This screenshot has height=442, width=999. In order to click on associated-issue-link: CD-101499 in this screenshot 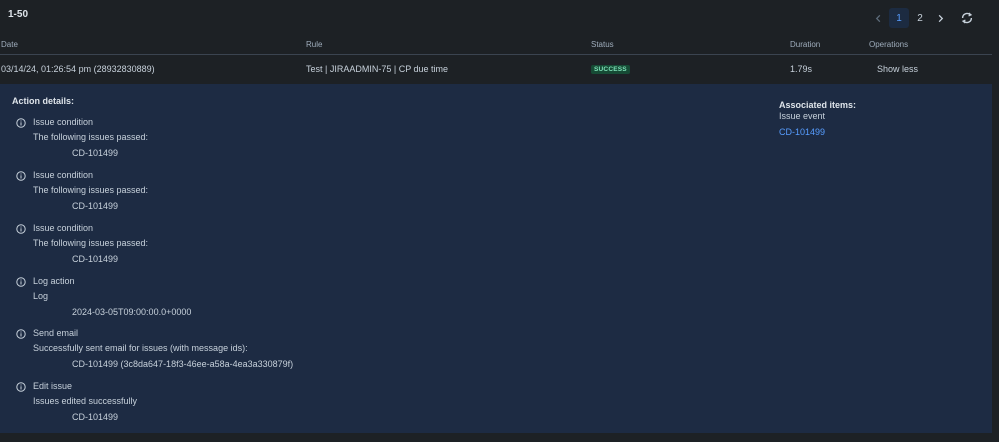, I will do `click(817, 132)`.